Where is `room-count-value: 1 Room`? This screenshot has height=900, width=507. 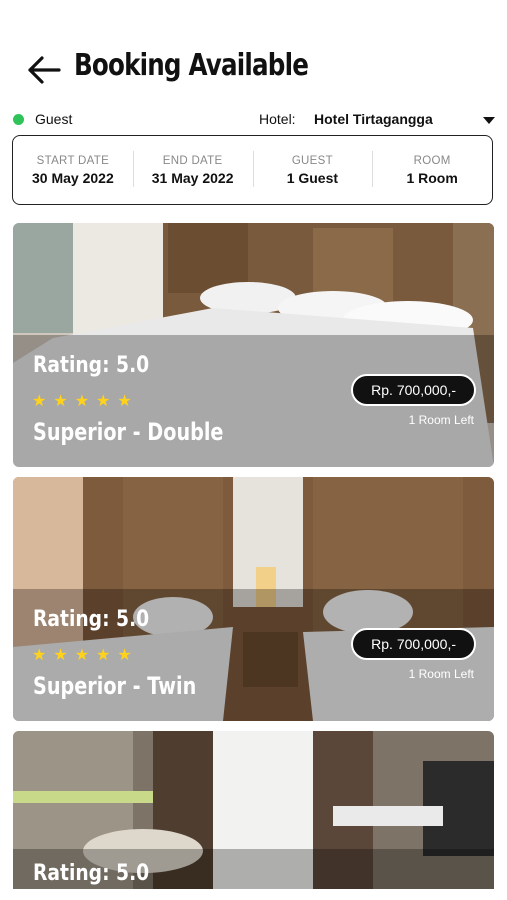
room-count-value: 1 Room is located at coordinates (432, 177).